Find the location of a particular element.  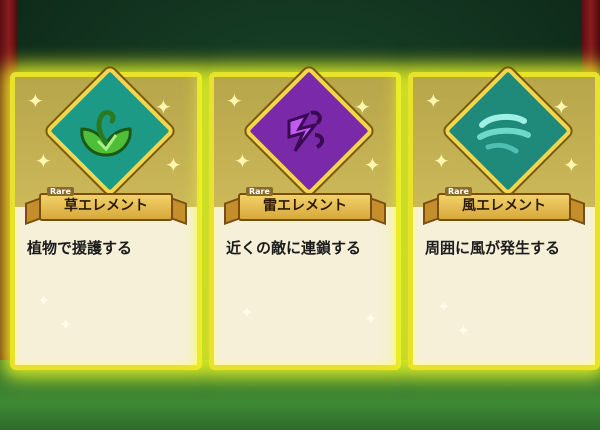

card-description: 近くの敵に連鎖する is located at coordinates (294, 248).